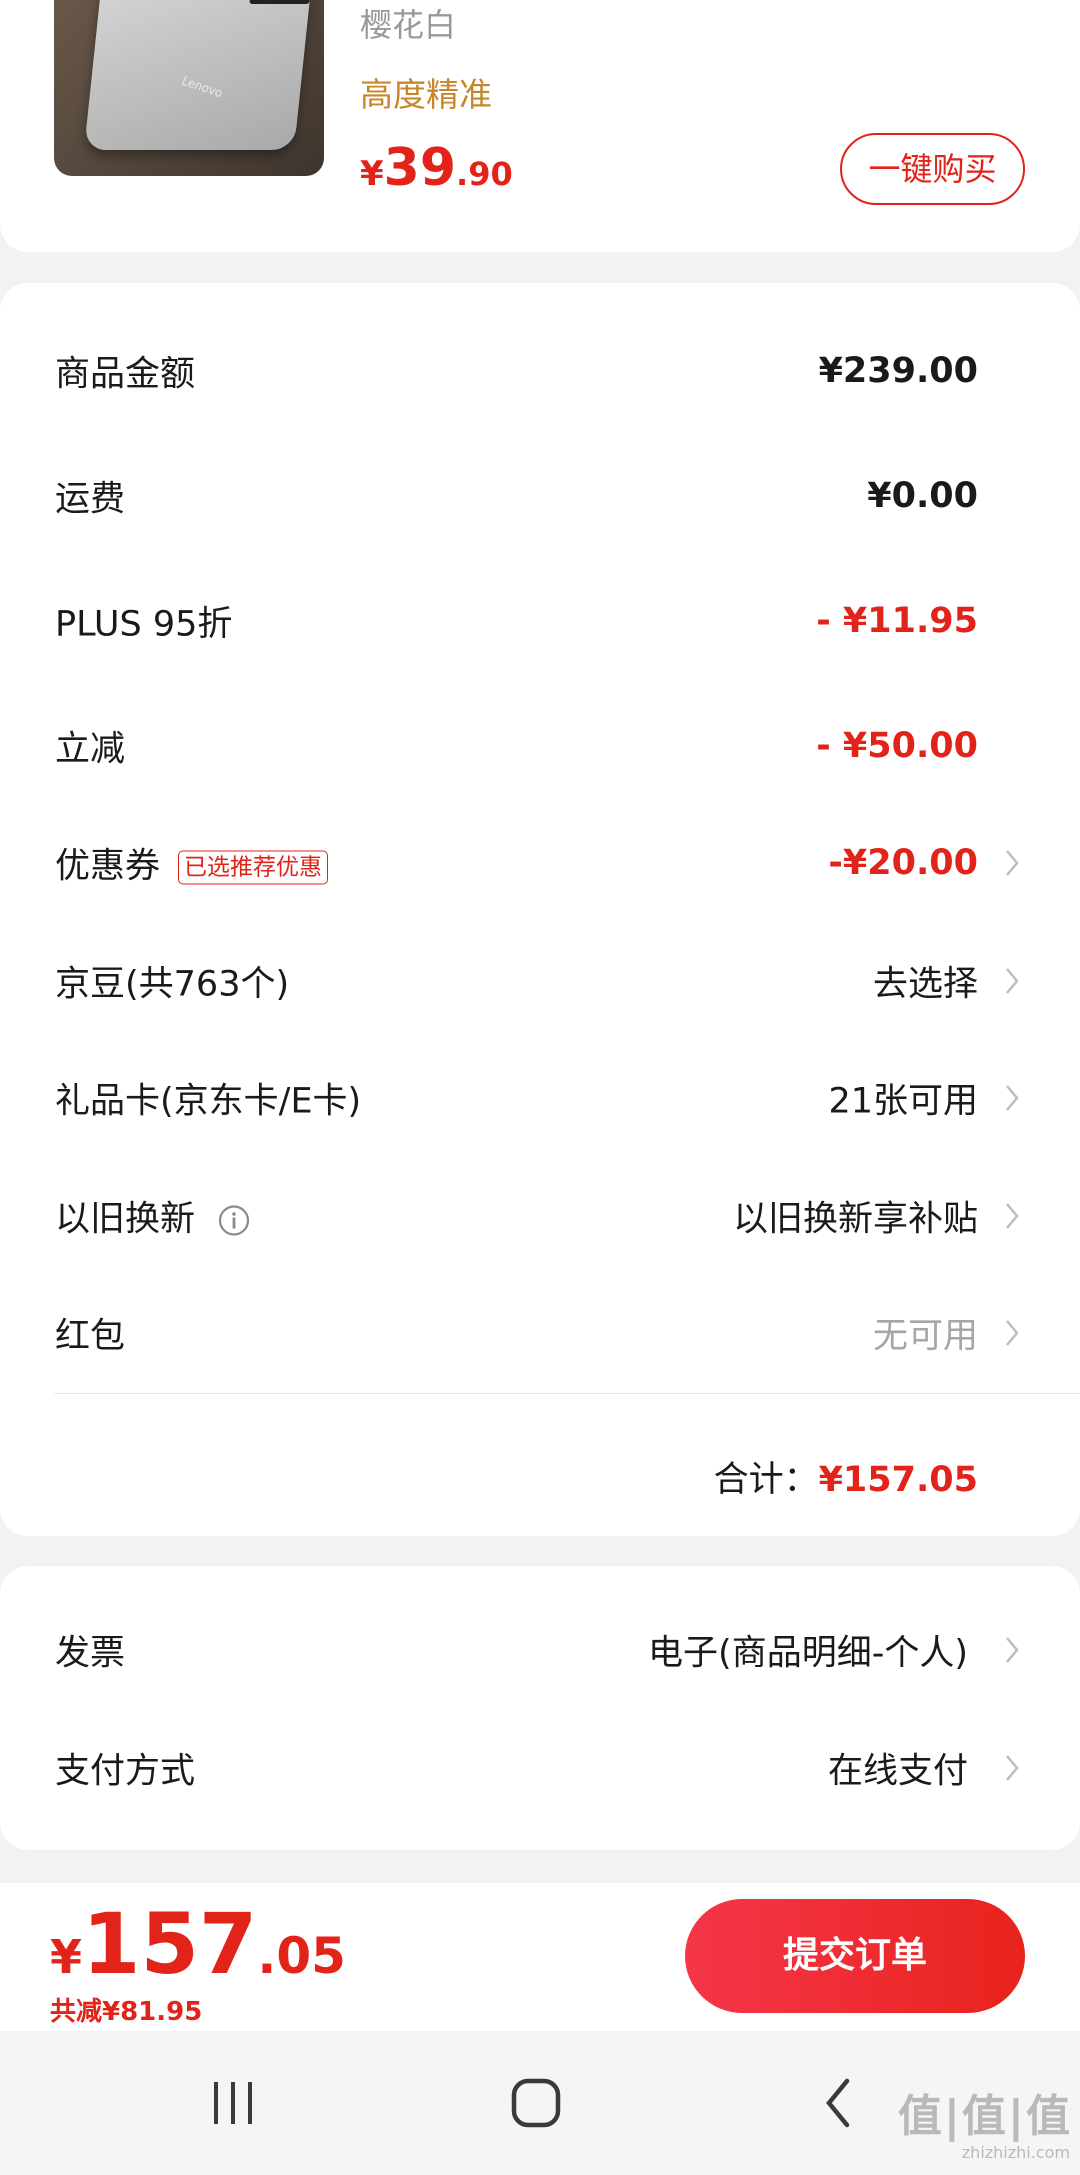 This screenshot has width=1080, height=2175. I want to click on row-label: 发票, so click(90, 1653).